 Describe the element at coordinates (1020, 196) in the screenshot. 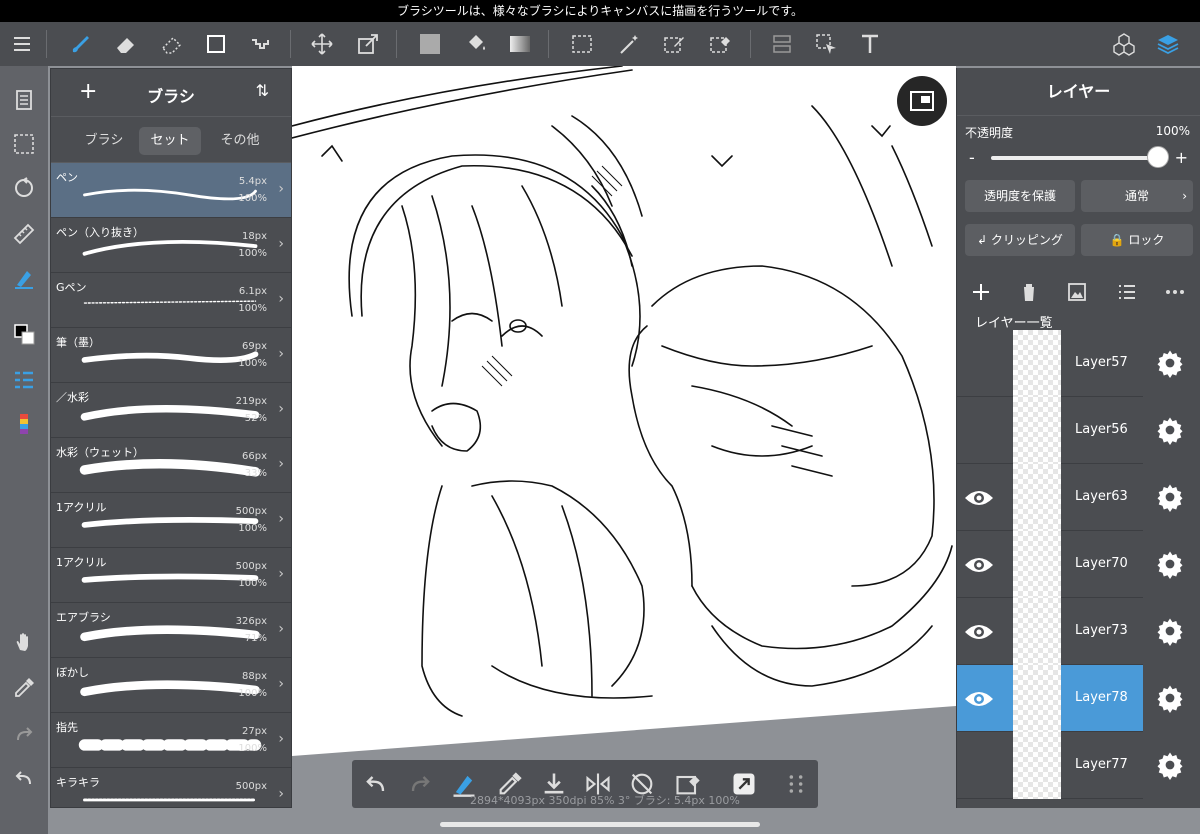

I see `protect-alpha-button: 透明度を保護` at that location.